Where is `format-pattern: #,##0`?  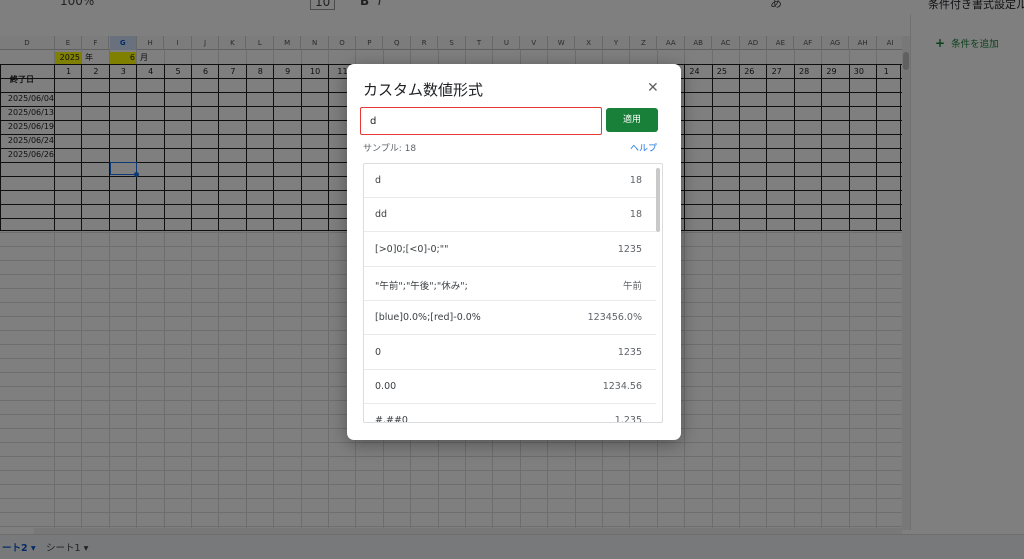 format-pattern: #,##0 is located at coordinates (391, 419).